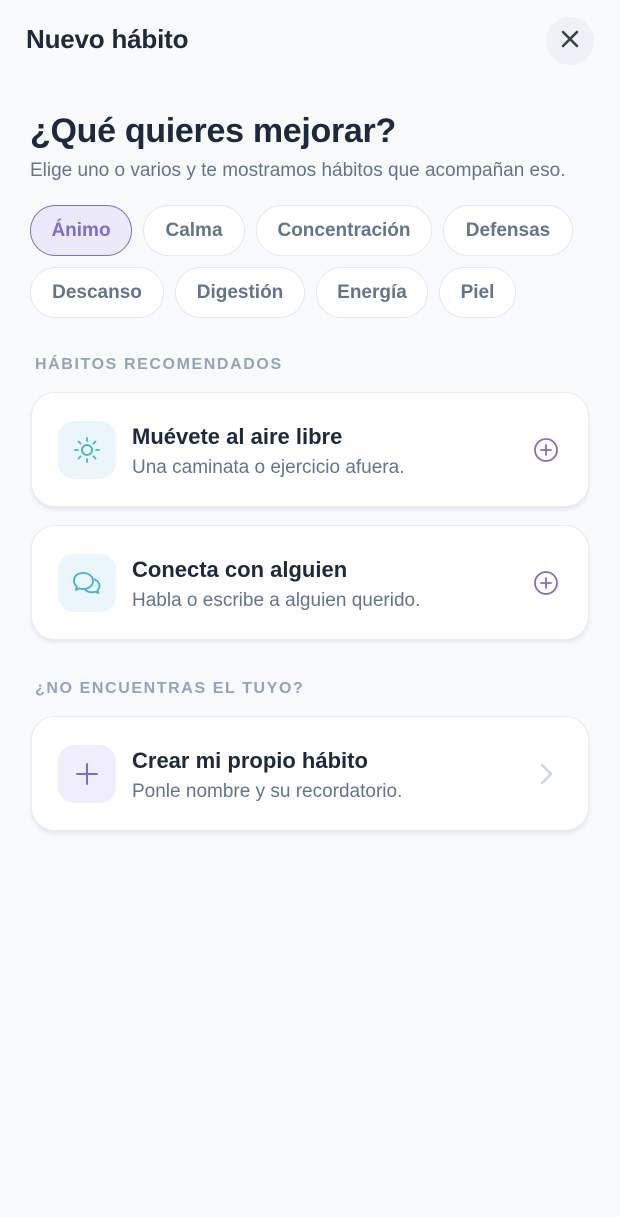 The image size is (620, 1217). What do you see at coordinates (159, 364) in the screenshot?
I see `recommended-section-label: HÁBITOS RECOMENDADOS` at bounding box center [159, 364].